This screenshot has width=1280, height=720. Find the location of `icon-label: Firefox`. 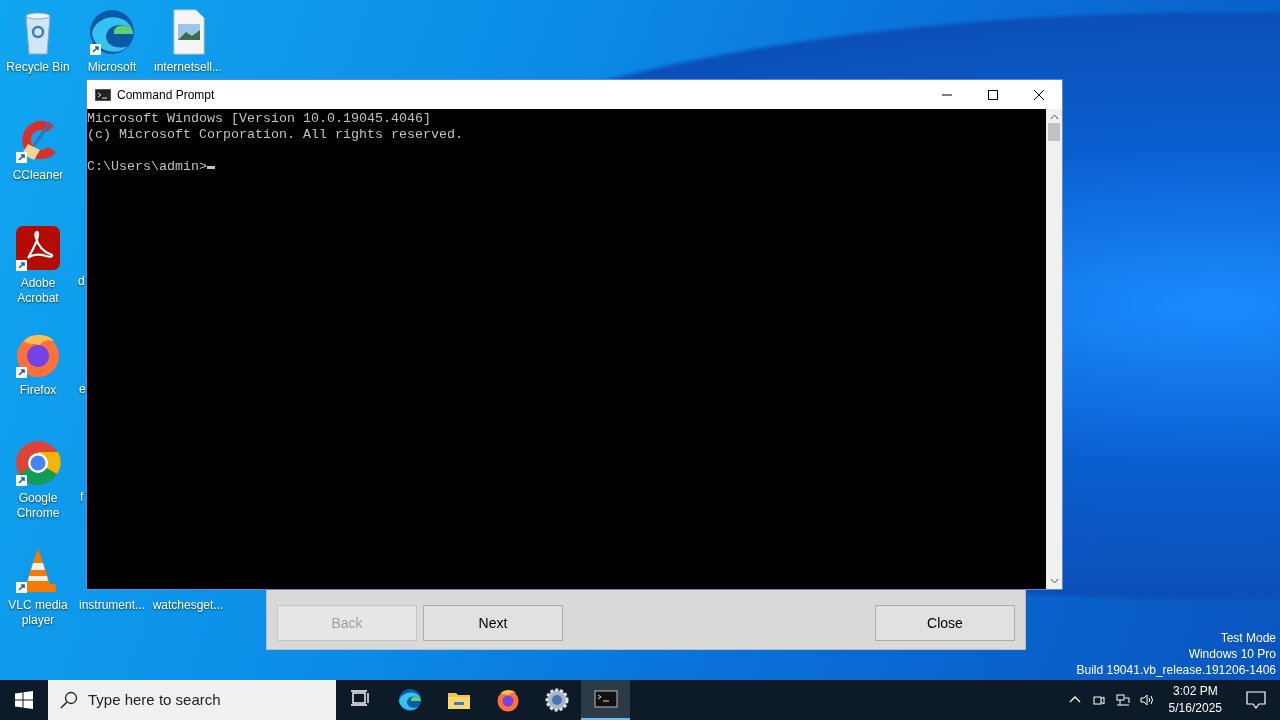

icon-label: Firefox is located at coordinates (38, 390).